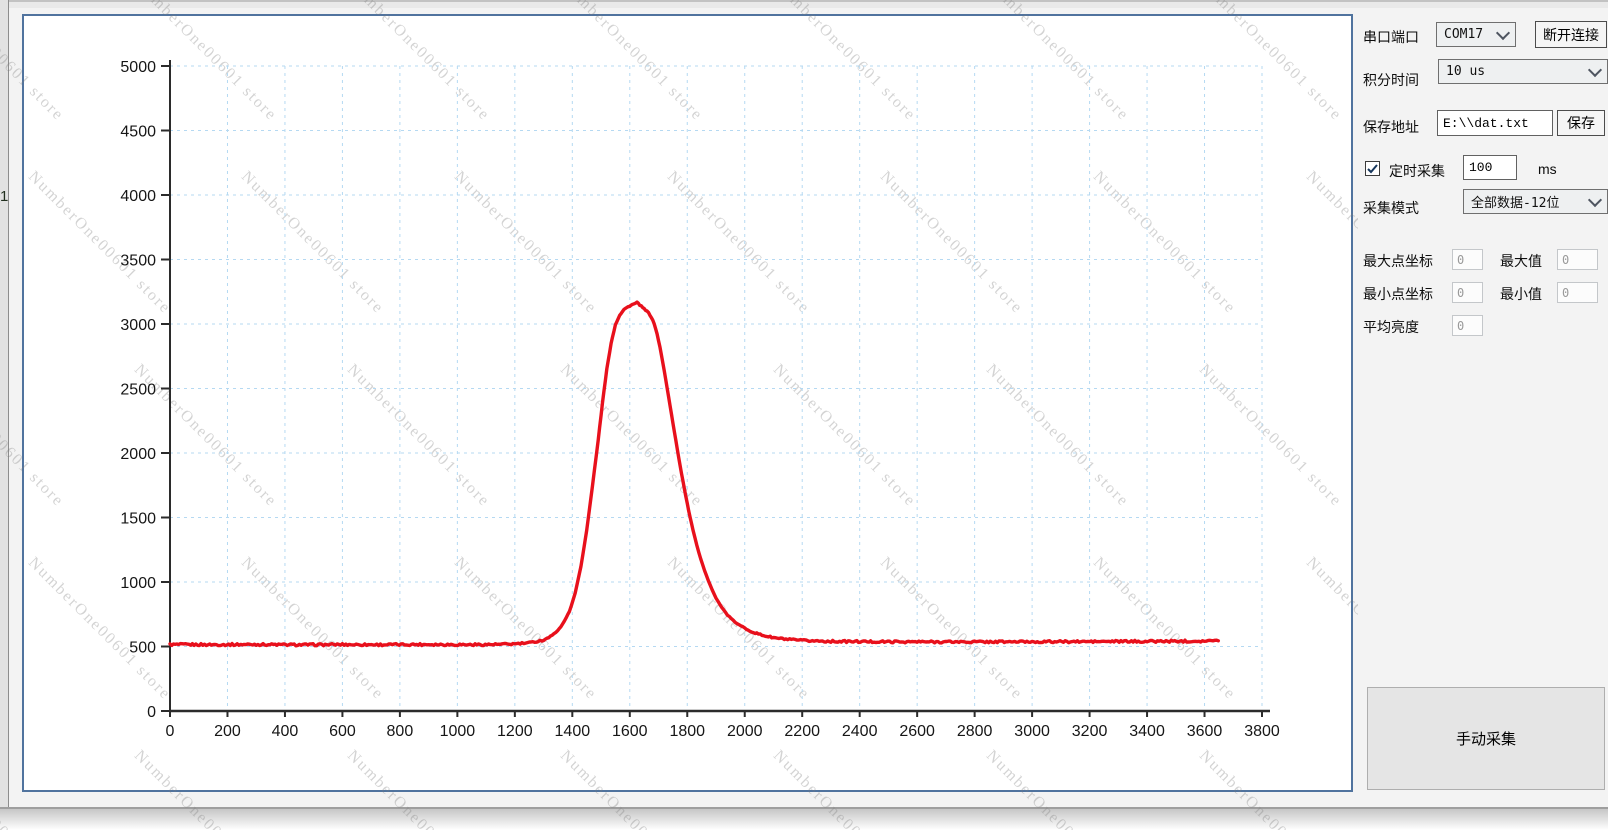 This screenshot has height=830, width=1608. Describe the element at coordinates (138, 132) in the screenshot. I see `svg-text: 4500` at that location.